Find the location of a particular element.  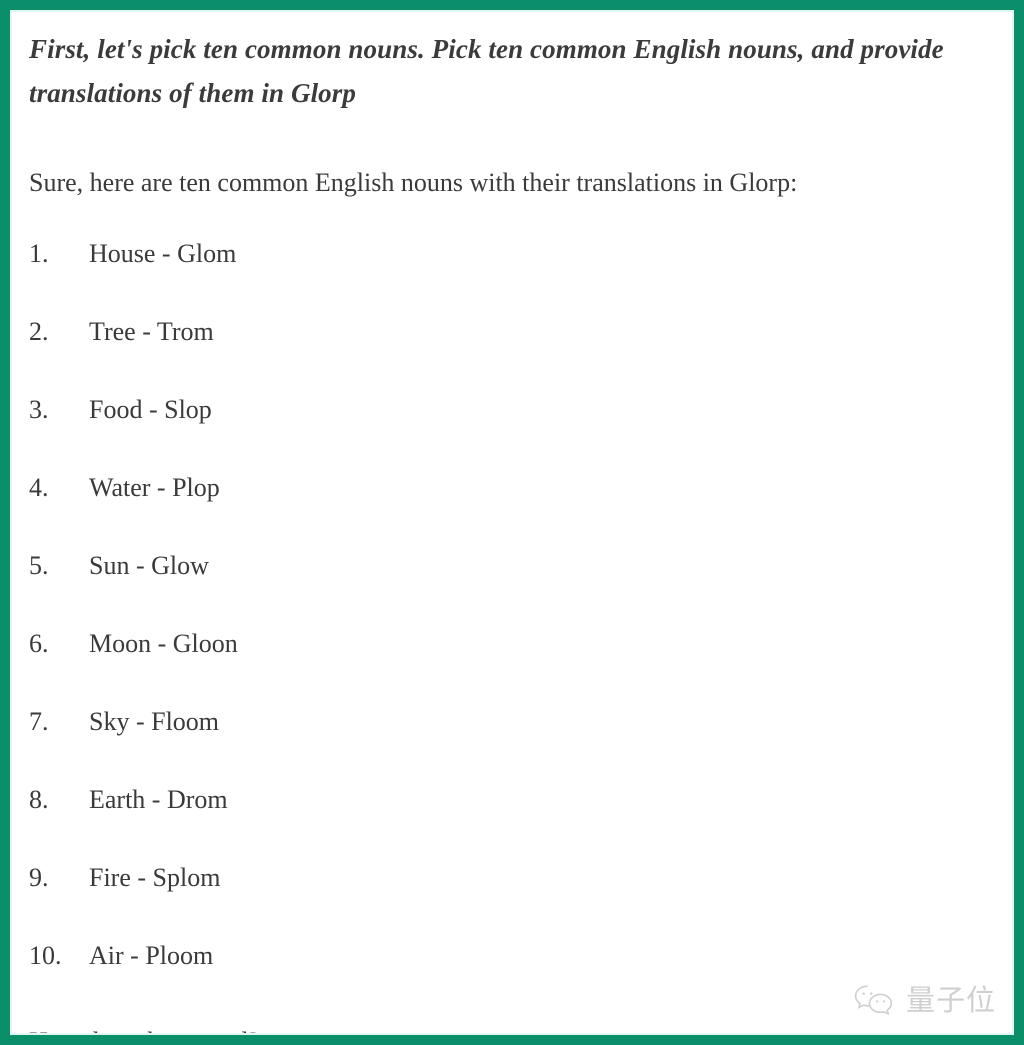

list-item-marker: 1. is located at coordinates (39, 253).